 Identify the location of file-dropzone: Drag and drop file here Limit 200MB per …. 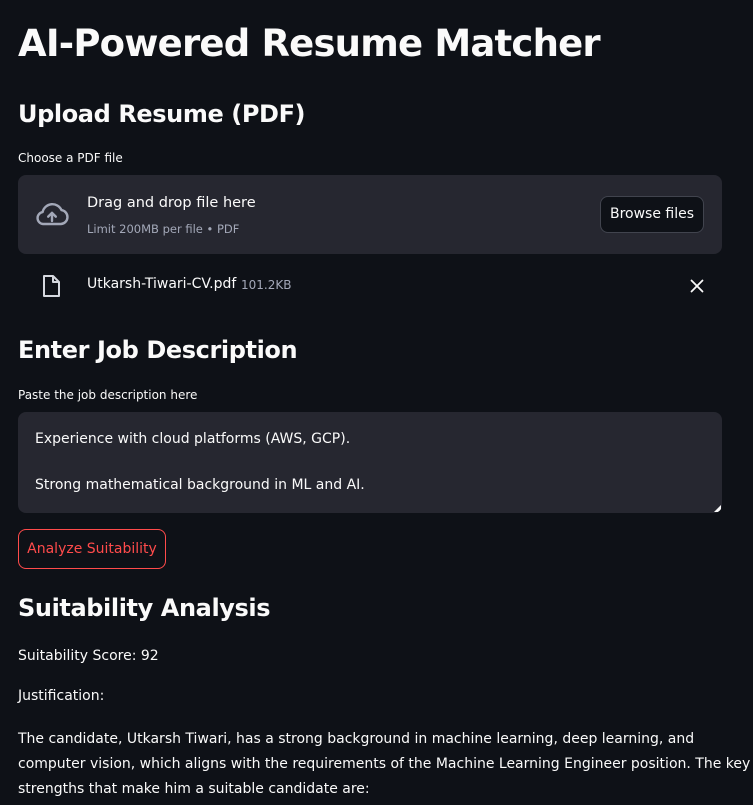
(370, 214).